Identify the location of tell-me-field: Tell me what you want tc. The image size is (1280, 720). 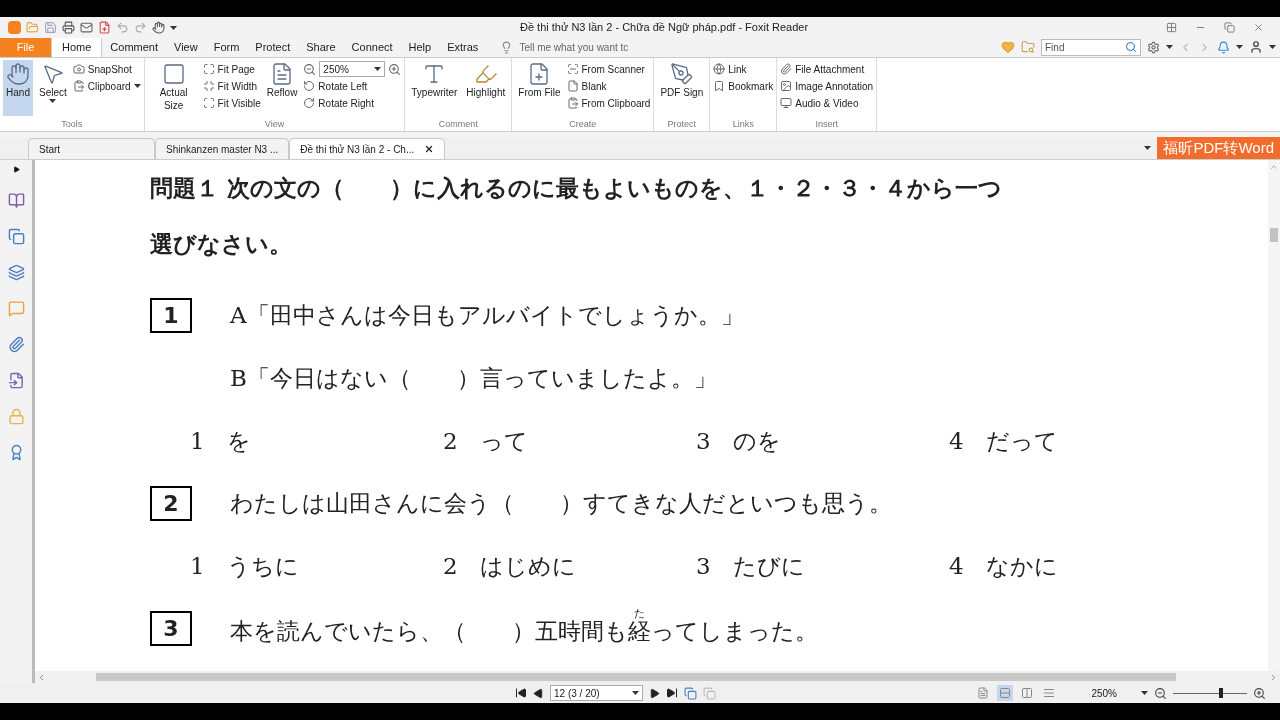
(584, 47).